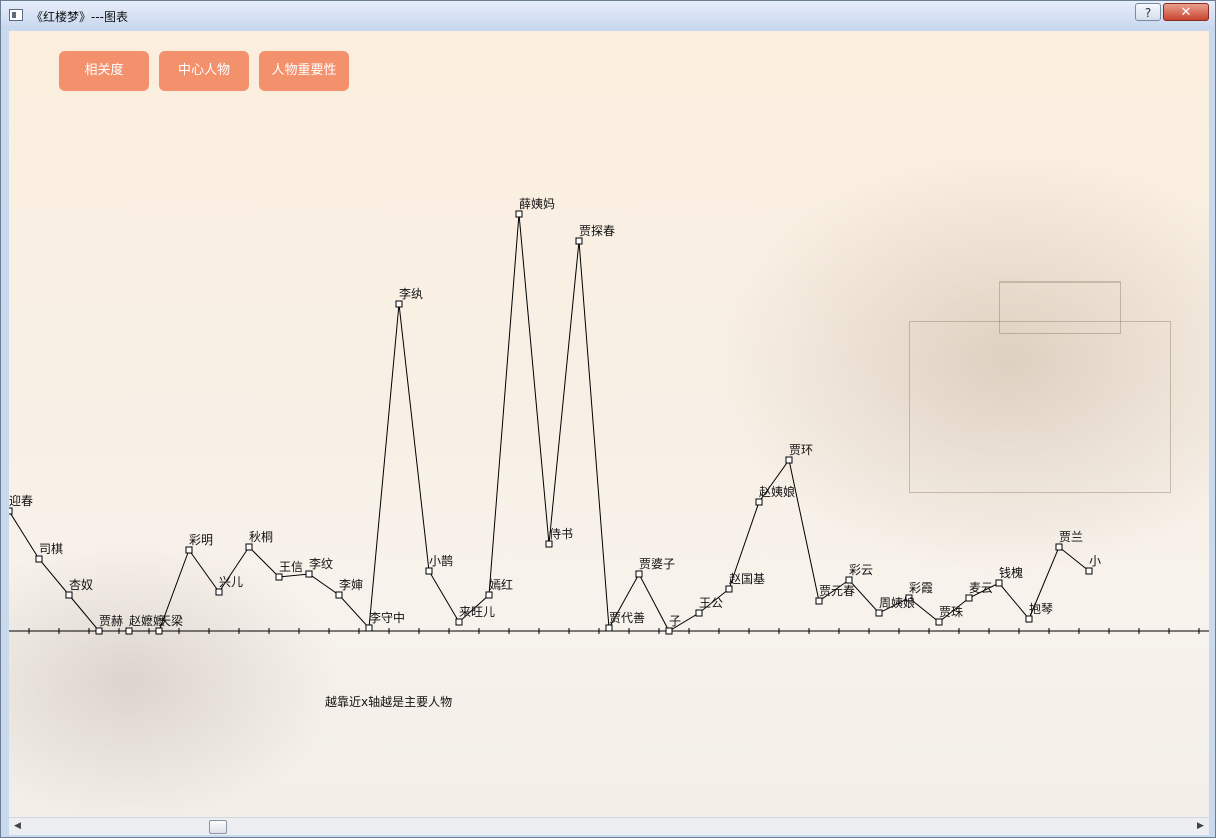  What do you see at coordinates (561, 534) in the screenshot?
I see `point-label: 侍书` at bounding box center [561, 534].